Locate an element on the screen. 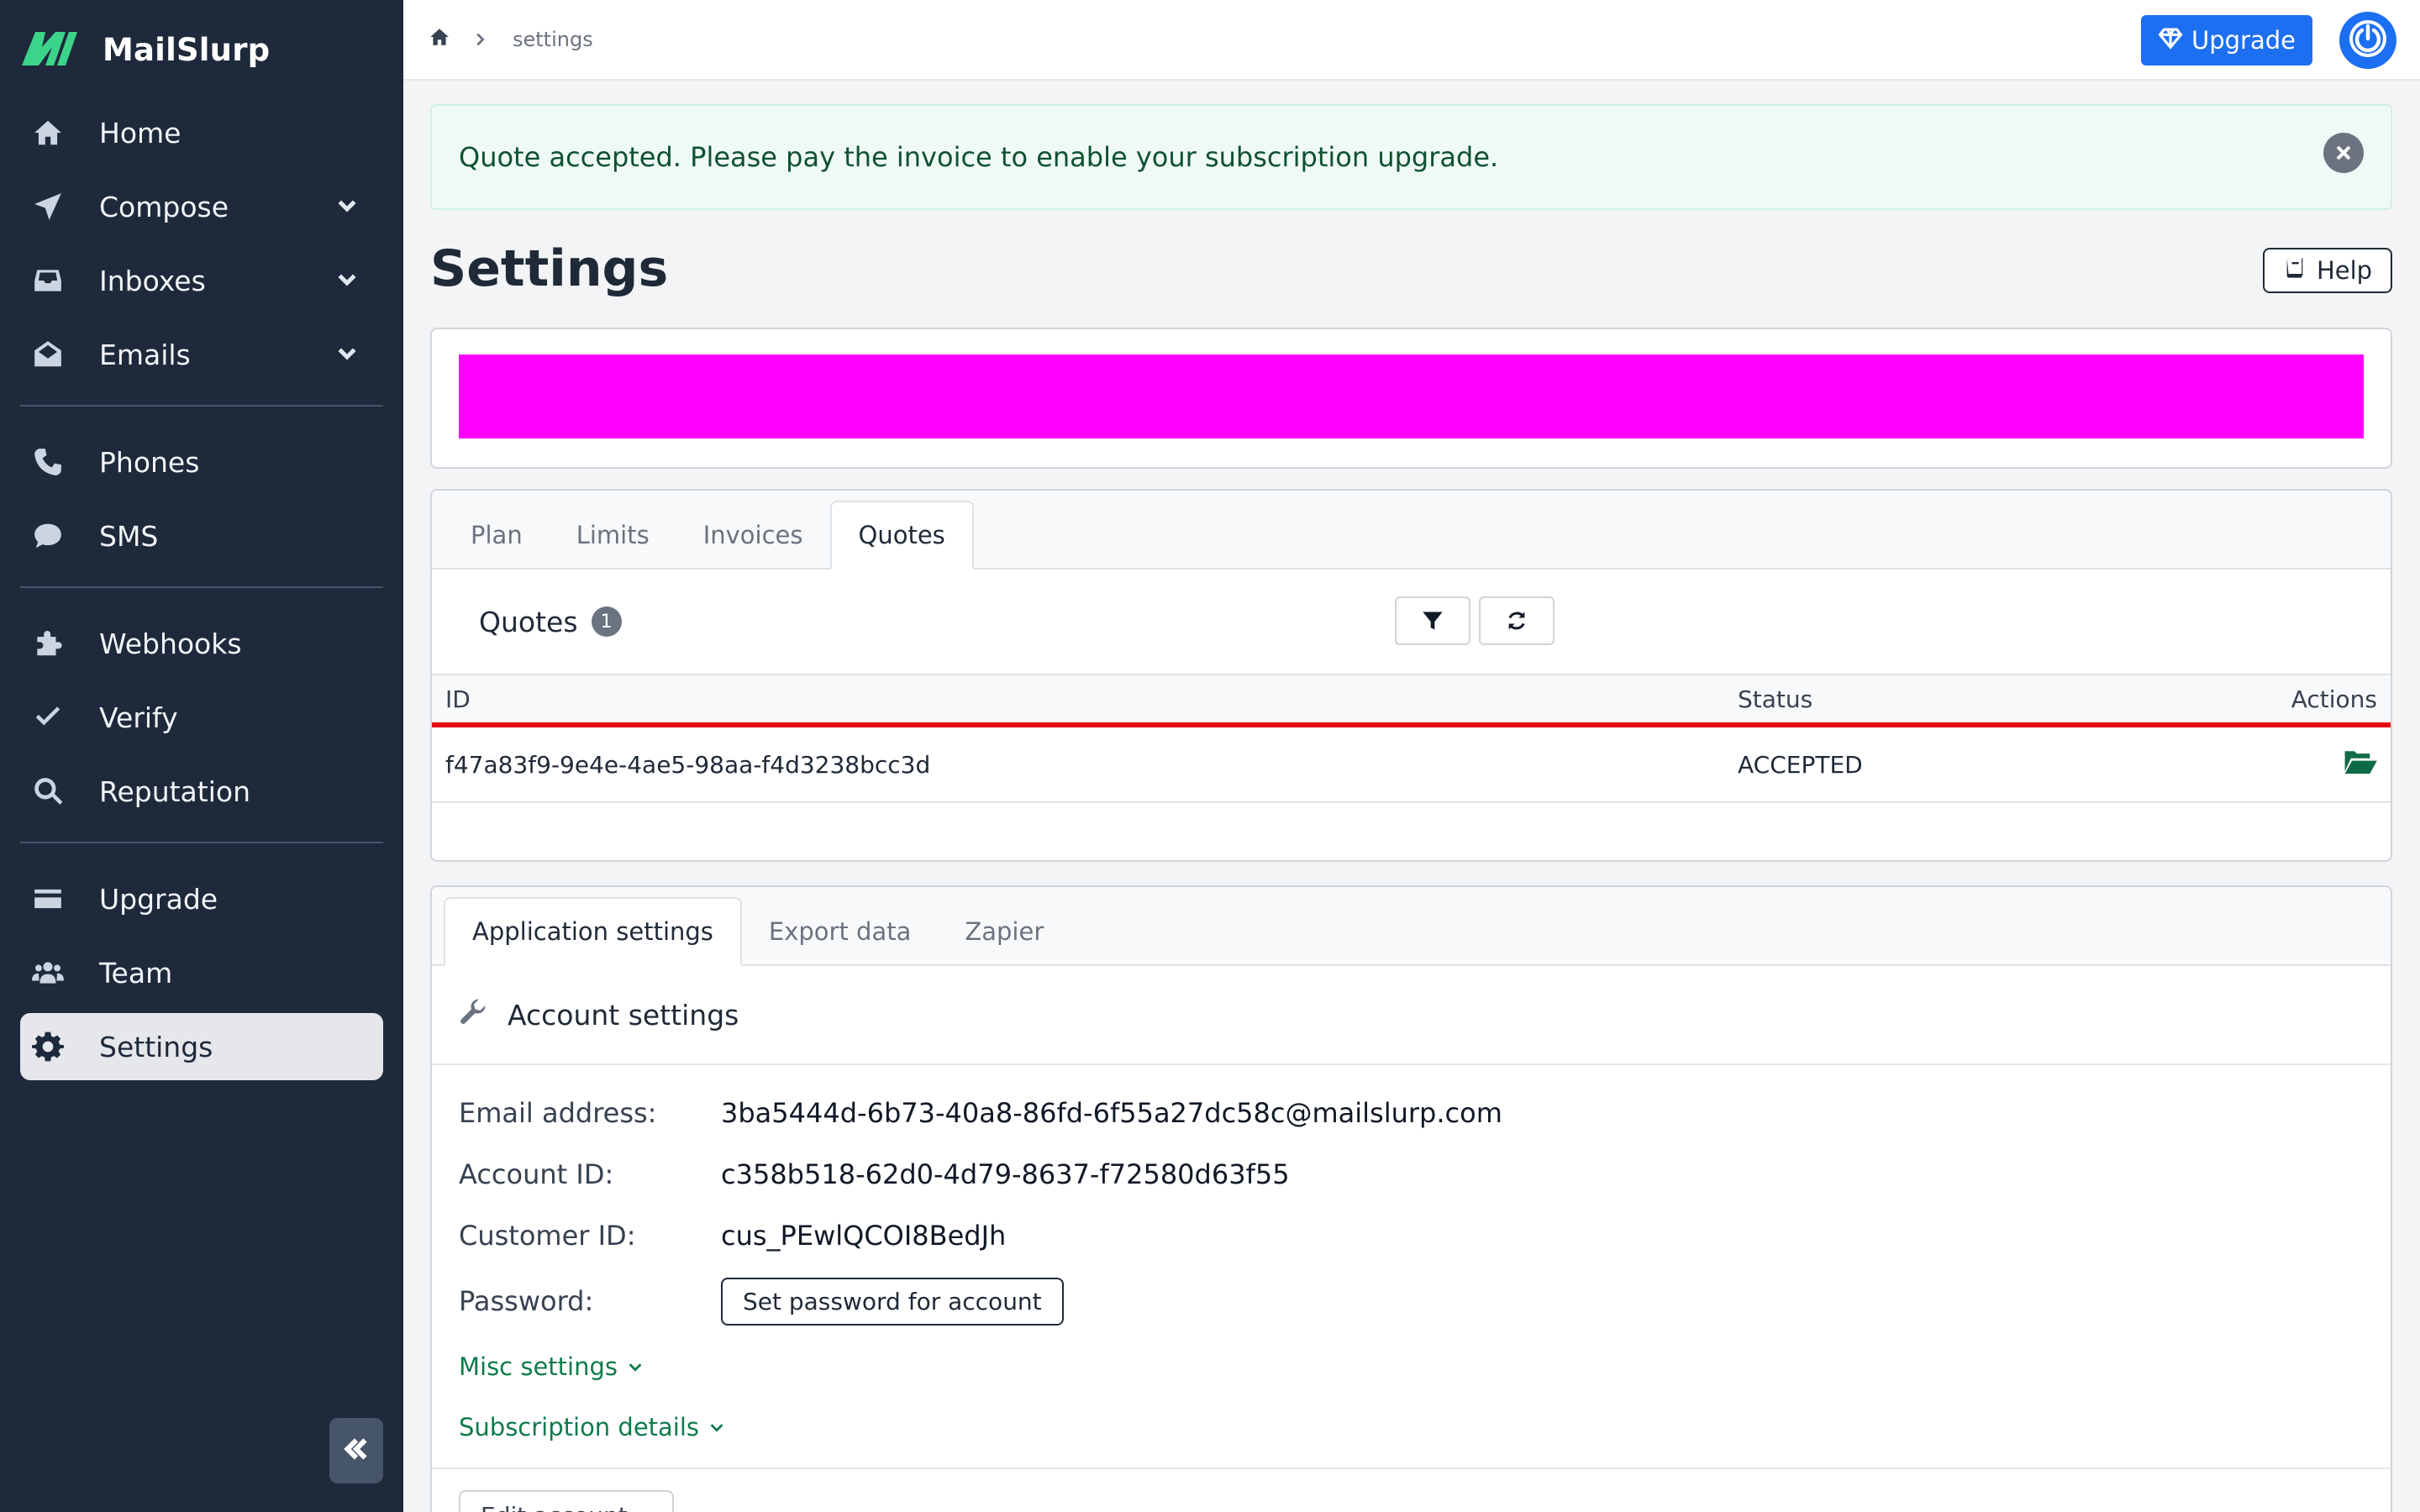 This screenshot has width=2420, height=1512. quotes-header: Quotes 1 is located at coordinates (1411, 622).